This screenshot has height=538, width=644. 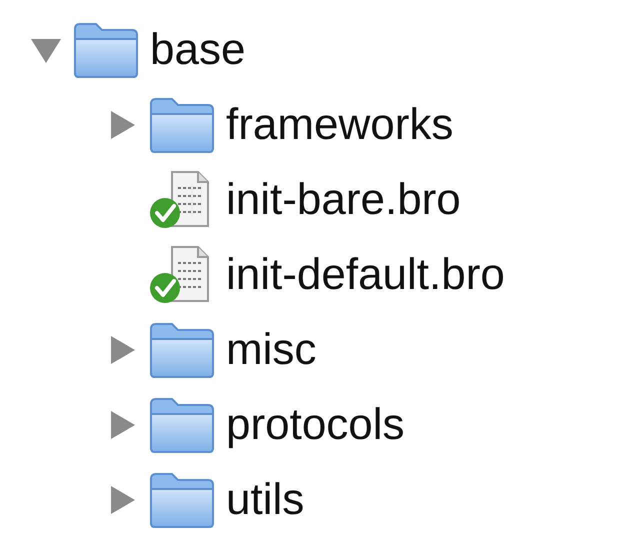 What do you see at coordinates (271, 350) in the screenshot?
I see `folder-name: misc` at bounding box center [271, 350].